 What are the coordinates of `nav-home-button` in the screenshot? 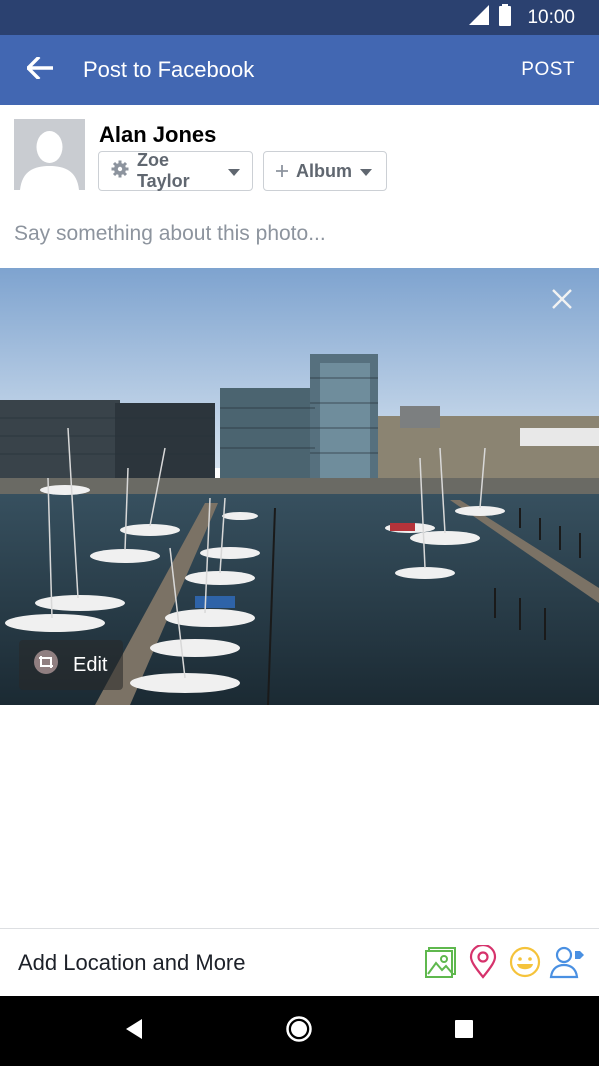 It's located at (299, 1031).